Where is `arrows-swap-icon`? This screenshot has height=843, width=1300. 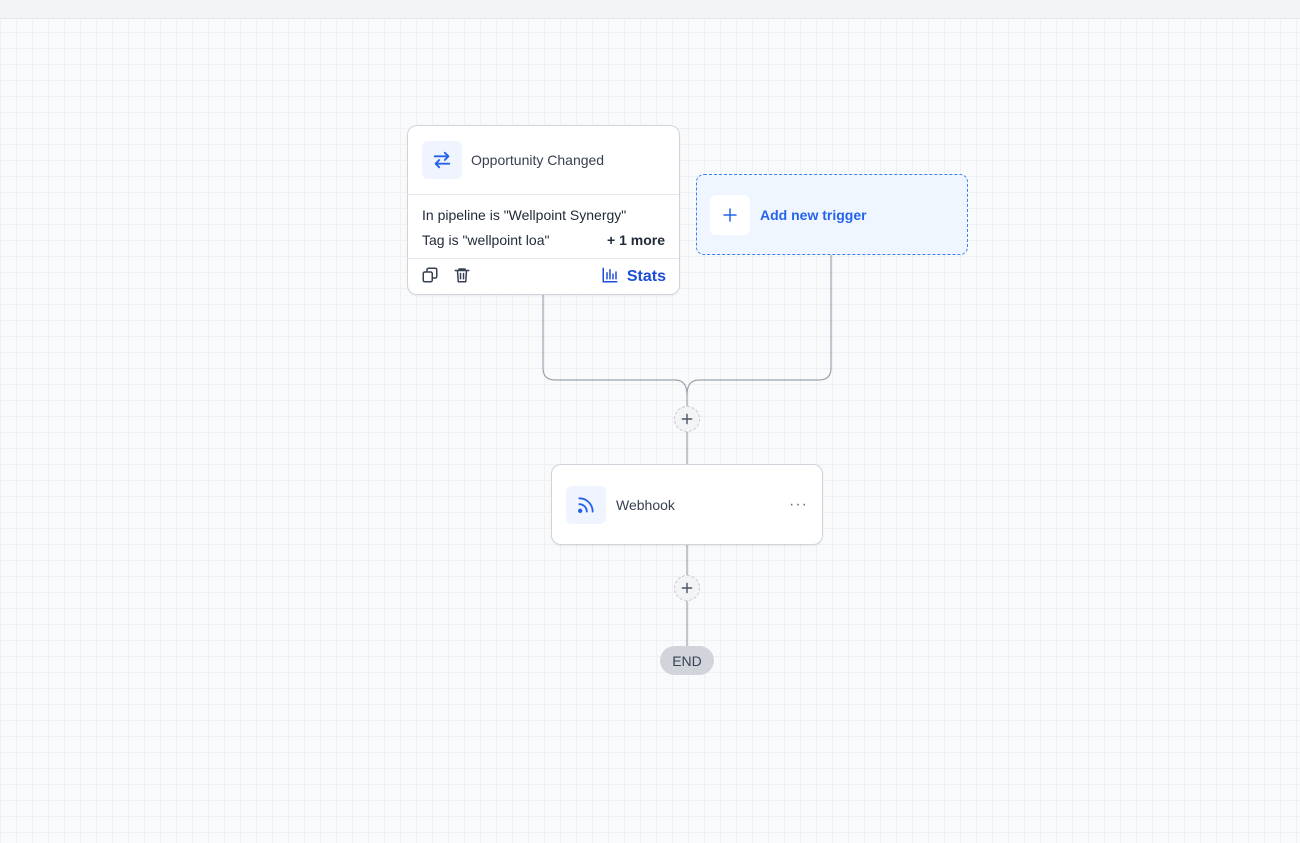
arrows-swap-icon is located at coordinates (442, 160).